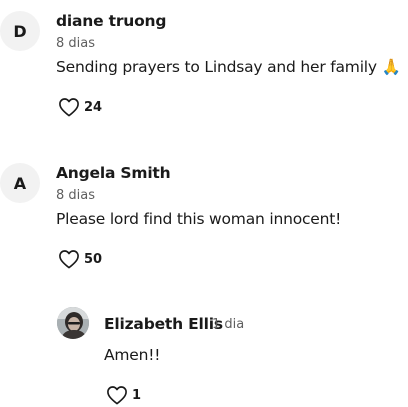 This screenshot has height=407, width=408. What do you see at coordinates (137, 395) in the screenshot?
I see `like-count: 1` at bounding box center [137, 395].